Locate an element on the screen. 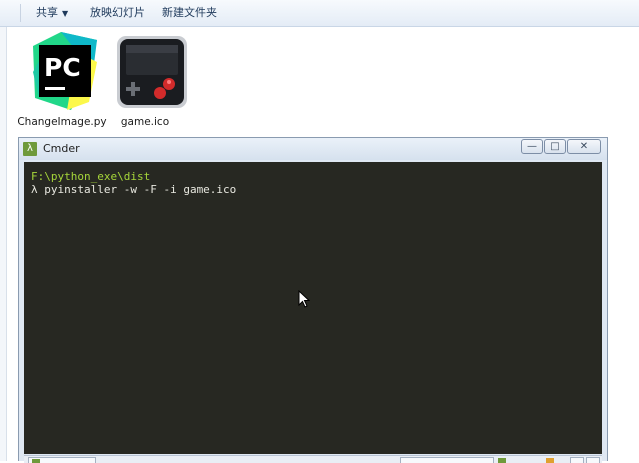  command-line: λ pyinstaller -w -F -i game.ico is located at coordinates (133, 189).